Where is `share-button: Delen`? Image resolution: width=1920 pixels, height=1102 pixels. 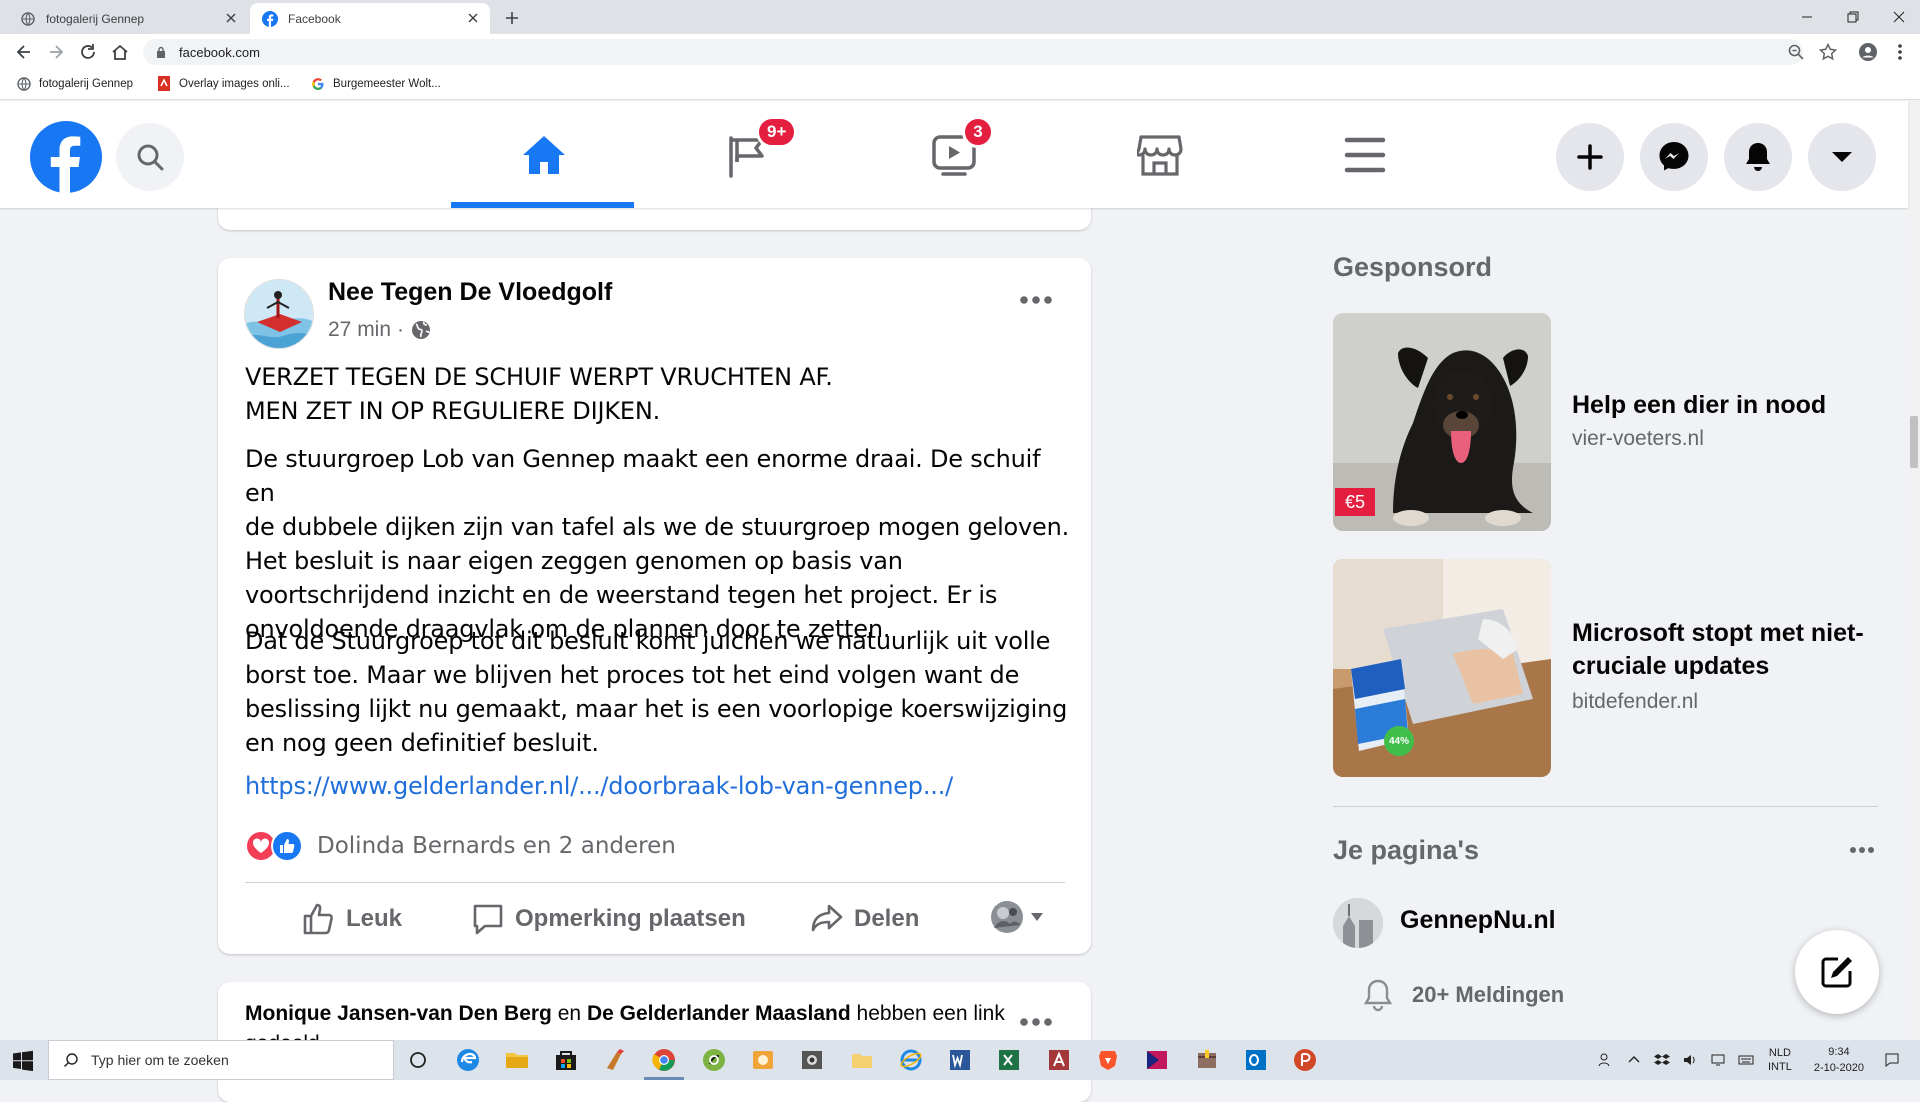
share-button: Delen is located at coordinates (864, 919).